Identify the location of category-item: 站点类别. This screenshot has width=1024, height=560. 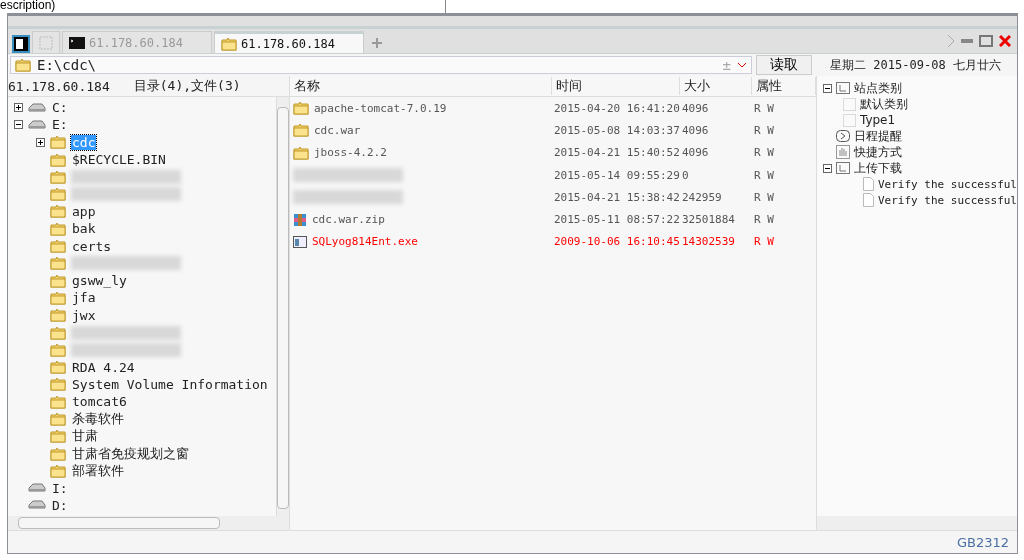
(877, 88).